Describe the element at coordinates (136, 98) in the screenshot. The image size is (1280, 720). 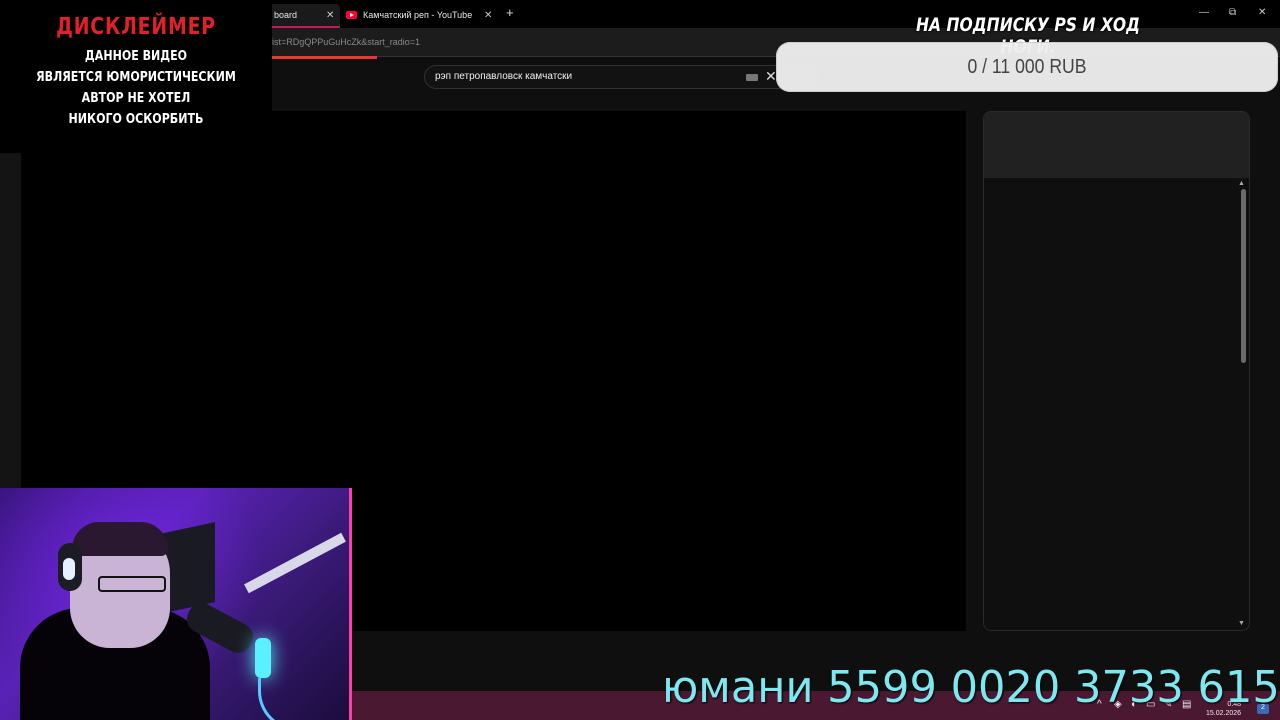
I see `disclaimer-line: АВТОР НЕ ХОТЕЛ` at that location.